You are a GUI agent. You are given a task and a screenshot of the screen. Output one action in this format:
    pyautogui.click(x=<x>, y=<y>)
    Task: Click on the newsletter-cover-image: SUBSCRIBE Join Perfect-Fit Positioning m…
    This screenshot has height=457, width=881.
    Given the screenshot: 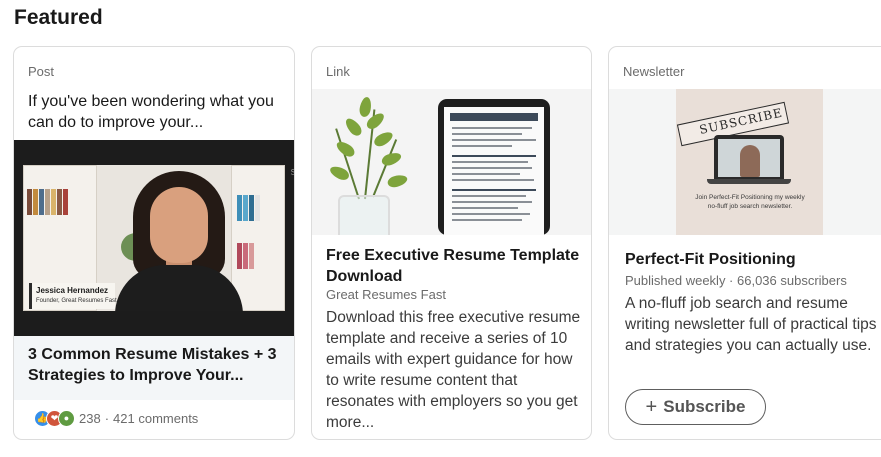 What is the action you would take?
    pyautogui.click(x=745, y=162)
    